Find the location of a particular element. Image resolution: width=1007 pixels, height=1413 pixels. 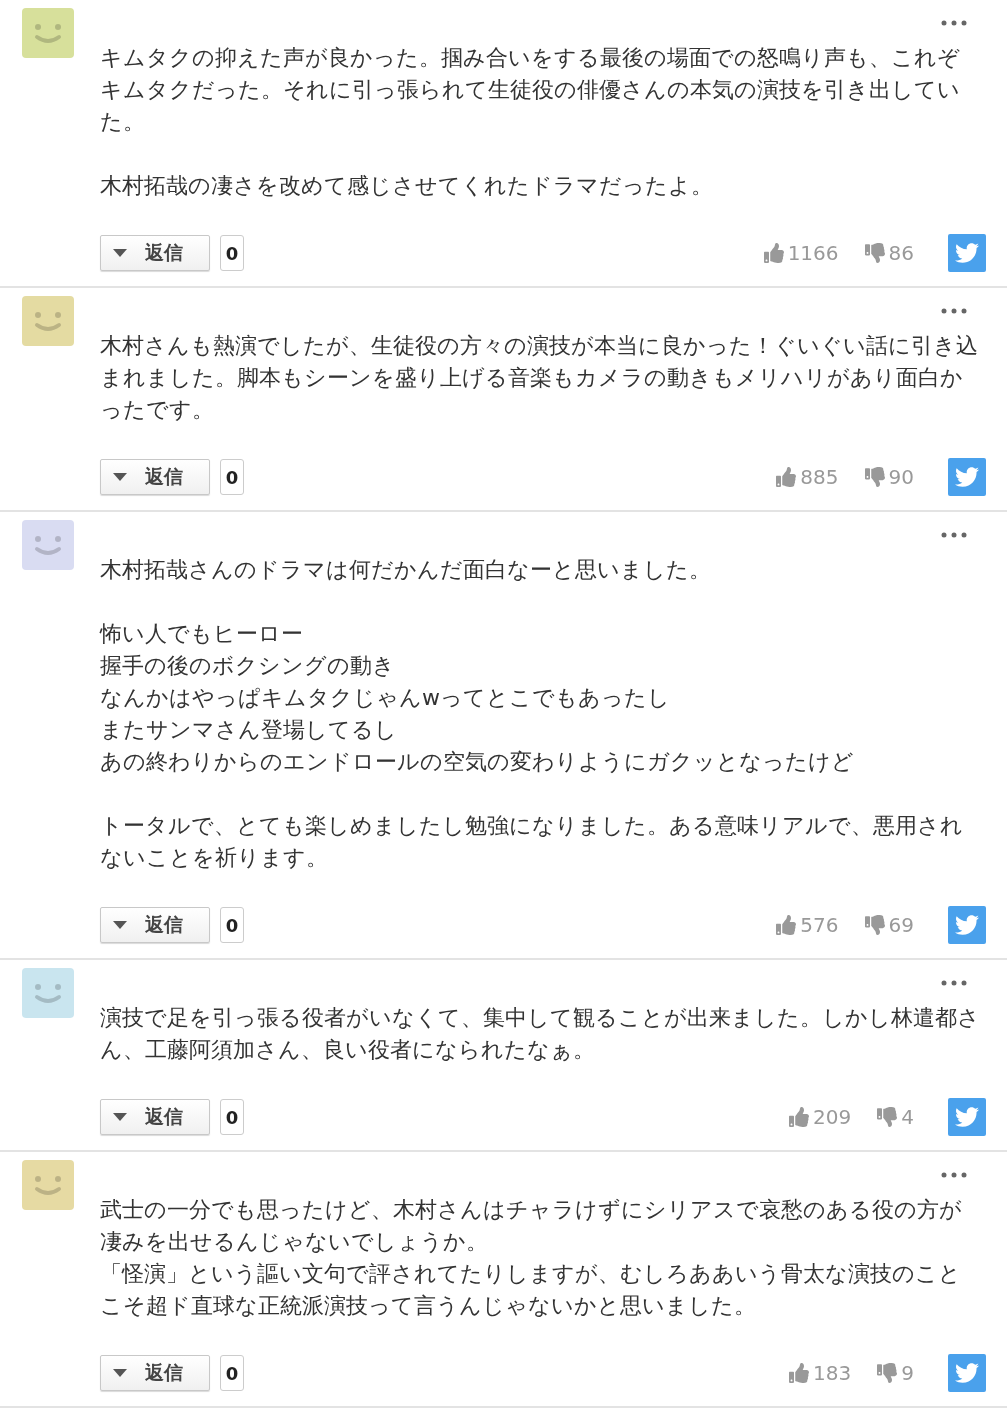

comment-text: 武士の一分でも思ったけど、木村さんはチャラけずにシリアスで哀愁のある役の方が凄みを出せるんじゃないでしょうか。 is located at coordinates (531, 1226).